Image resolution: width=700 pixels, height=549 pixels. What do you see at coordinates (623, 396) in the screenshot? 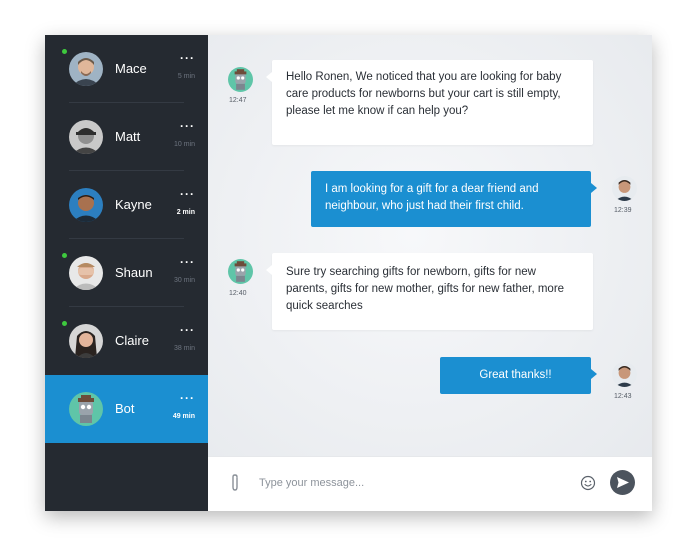
I see `message-time: 12:43` at bounding box center [623, 396].